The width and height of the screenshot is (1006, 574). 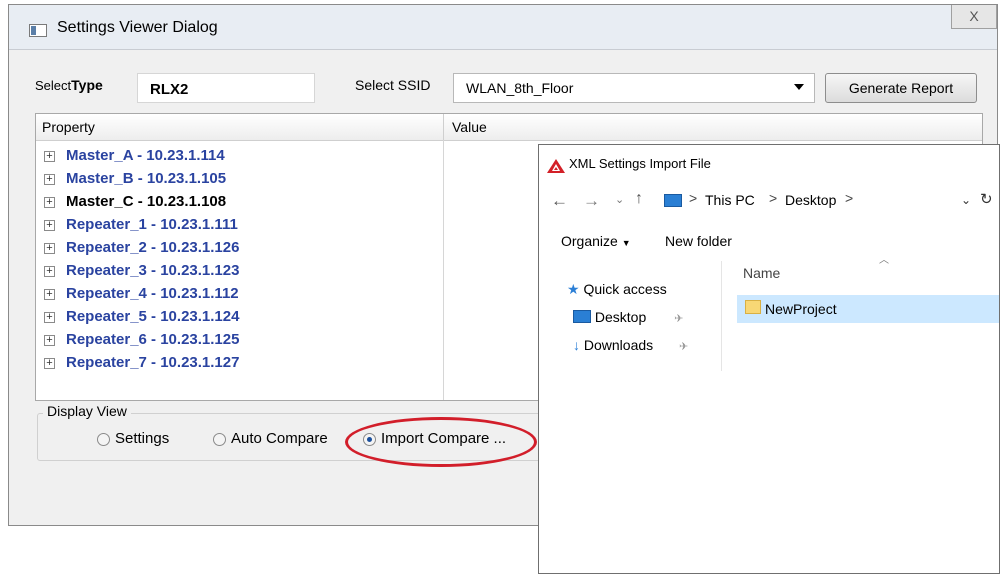 What do you see at coordinates (799, 87) in the screenshot?
I see `chevron-down-icon` at bounding box center [799, 87].